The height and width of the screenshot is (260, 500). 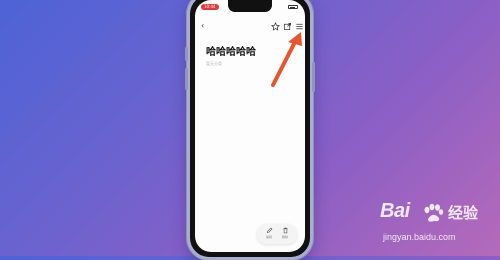 What do you see at coordinates (285, 230) in the screenshot?
I see `trash-icon` at bounding box center [285, 230].